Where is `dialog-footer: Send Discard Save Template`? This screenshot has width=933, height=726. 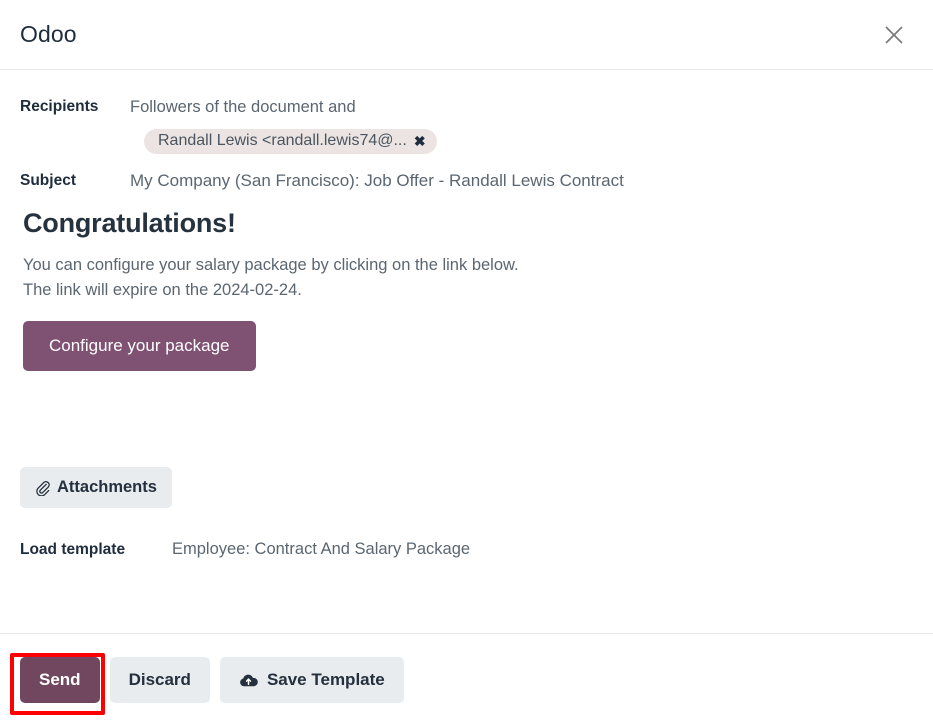
dialog-footer: Send Discard Save Template is located at coordinates (466, 679).